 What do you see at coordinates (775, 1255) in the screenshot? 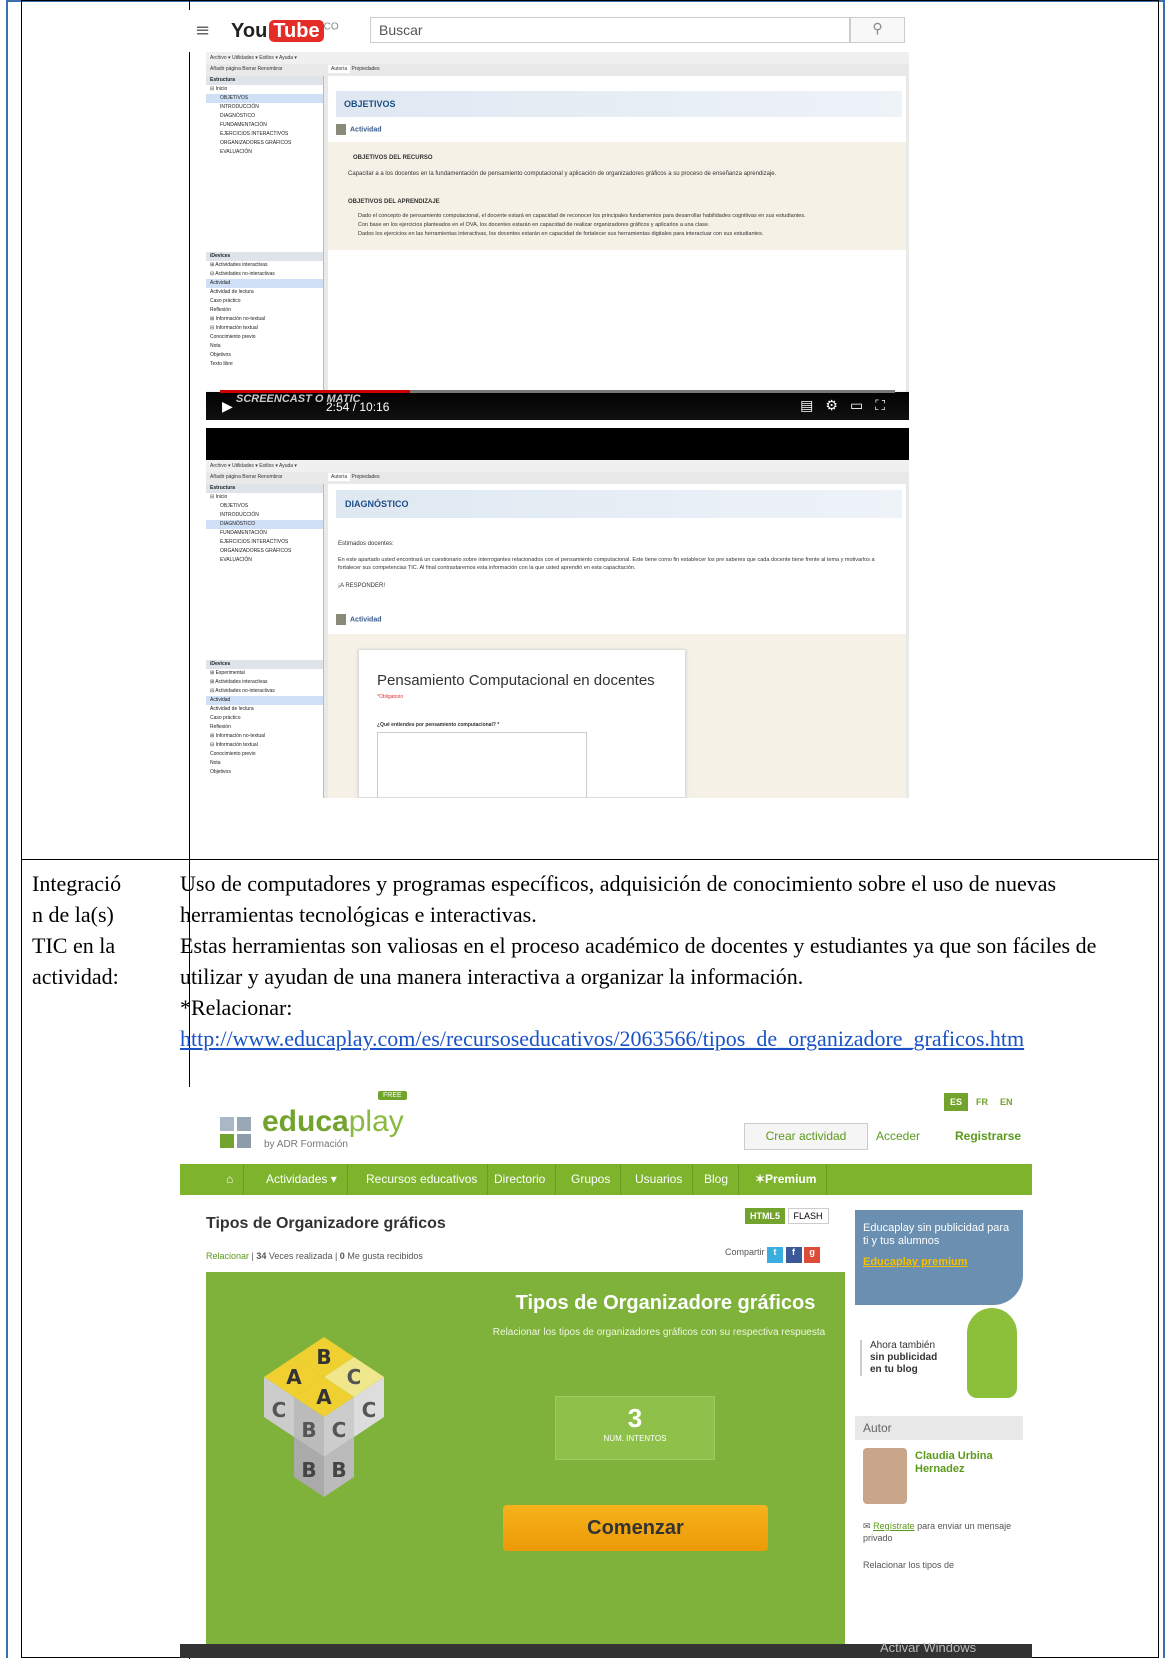
I see `twitter-icon: t` at bounding box center [775, 1255].